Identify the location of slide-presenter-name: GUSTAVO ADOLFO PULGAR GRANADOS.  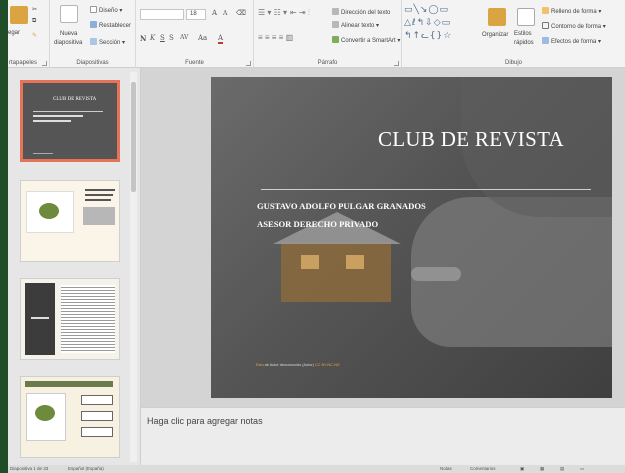
(341, 206).